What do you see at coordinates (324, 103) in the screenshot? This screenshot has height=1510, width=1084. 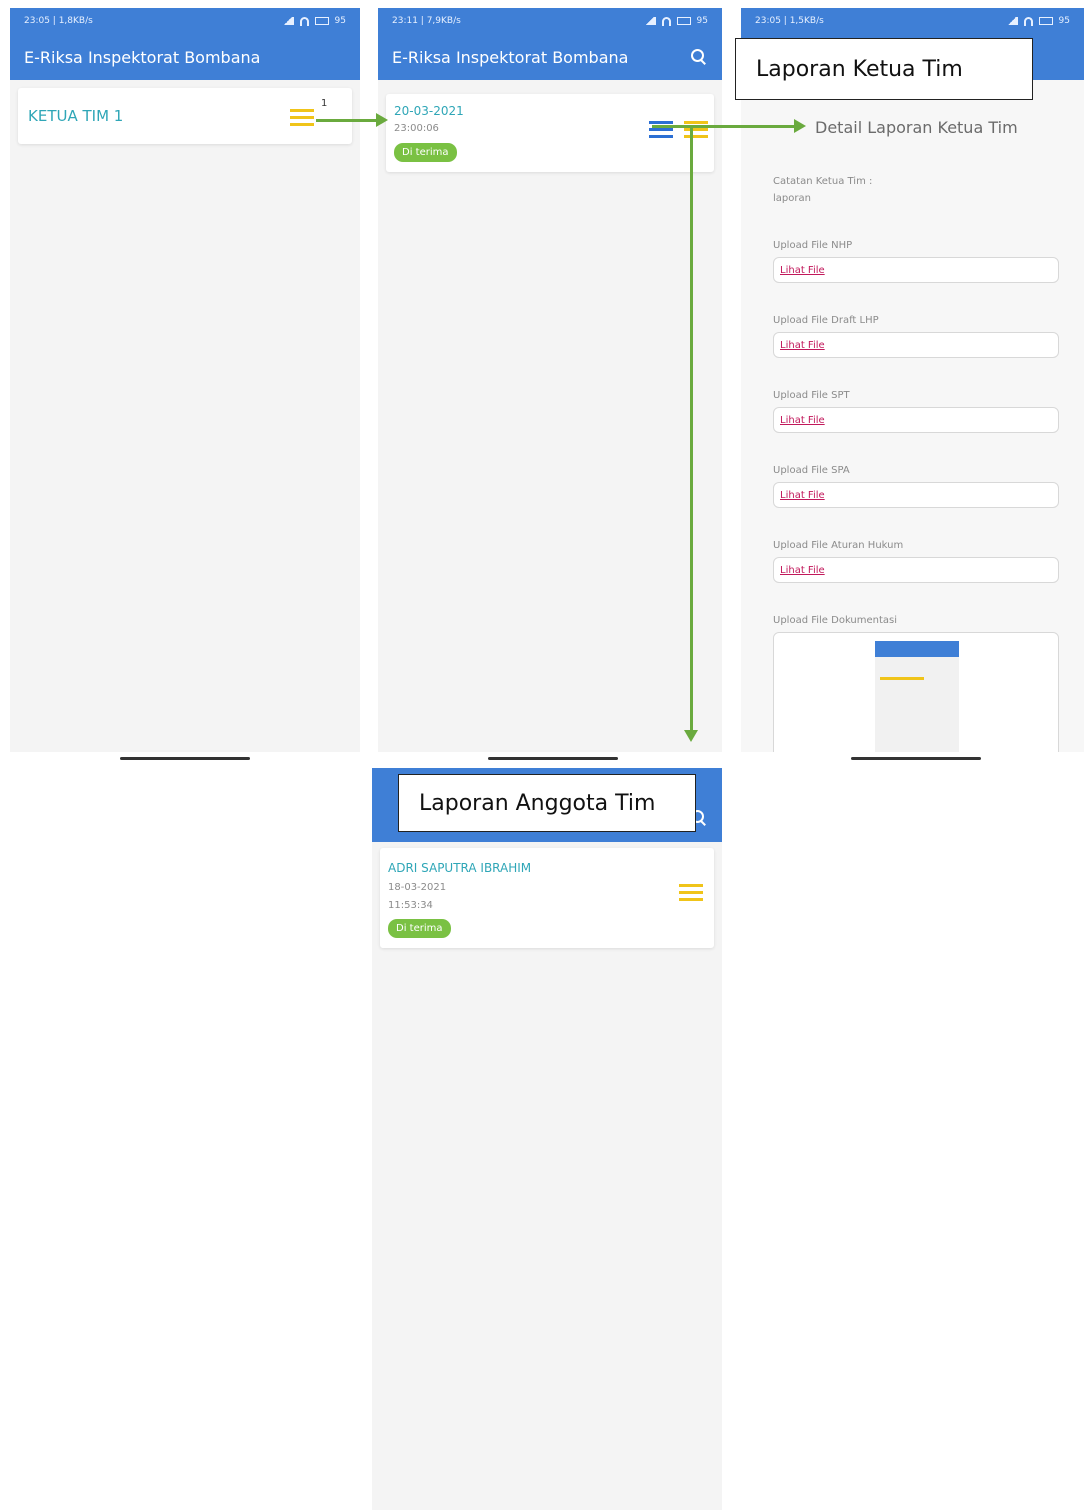 I see `report-count: 1` at bounding box center [324, 103].